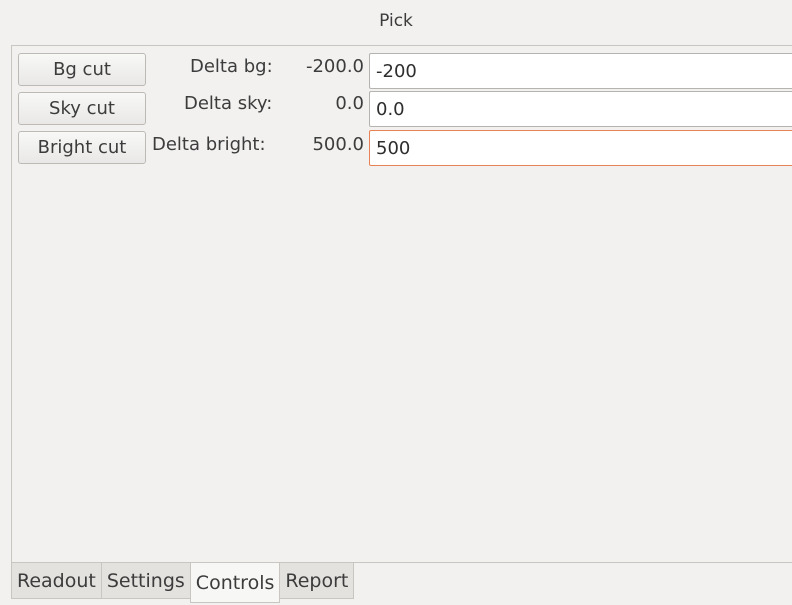  What do you see at coordinates (231, 66) in the screenshot?
I see `delta-bg-label: Delta bg:` at bounding box center [231, 66].